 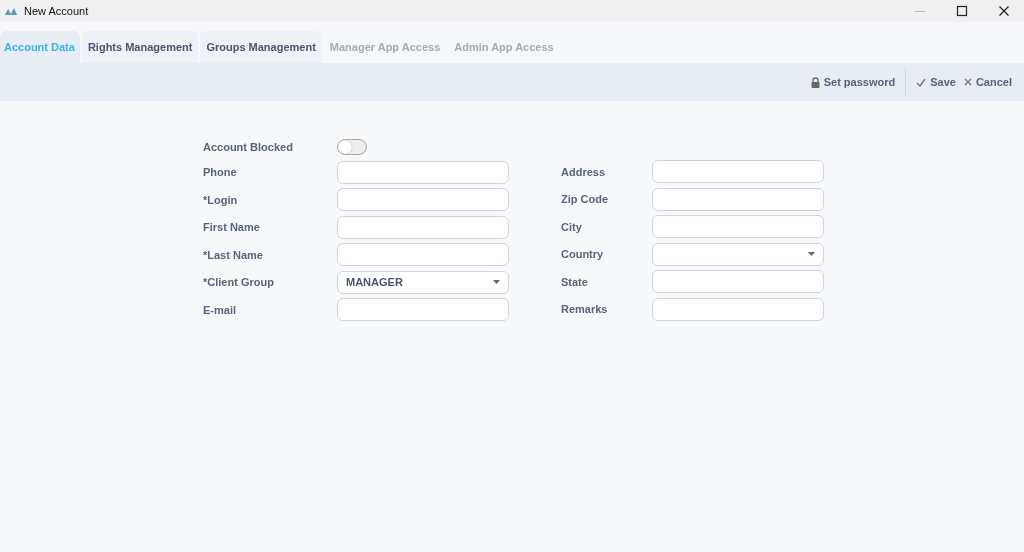 What do you see at coordinates (233, 254) in the screenshot?
I see `field-label: *Last Name` at bounding box center [233, 254].